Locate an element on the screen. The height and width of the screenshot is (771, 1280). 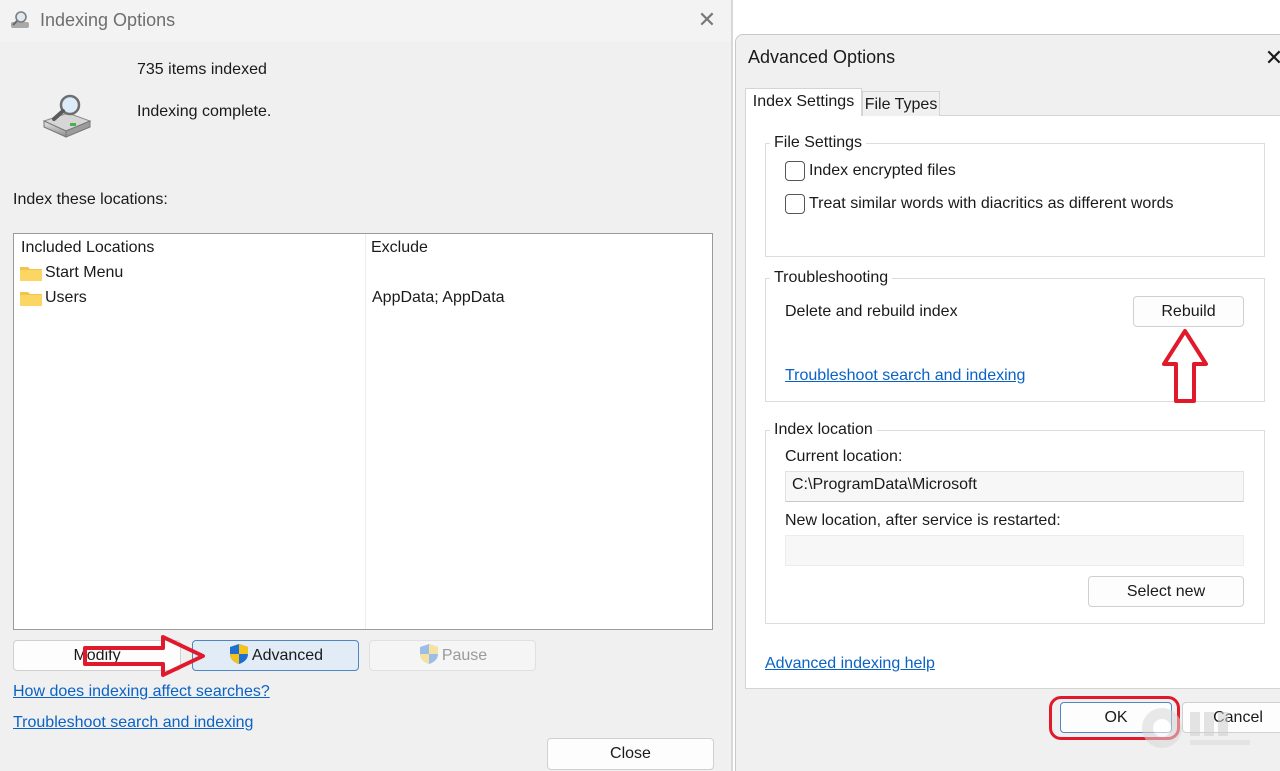
select-new-button: Select new is located at coordinates (1166, 591).